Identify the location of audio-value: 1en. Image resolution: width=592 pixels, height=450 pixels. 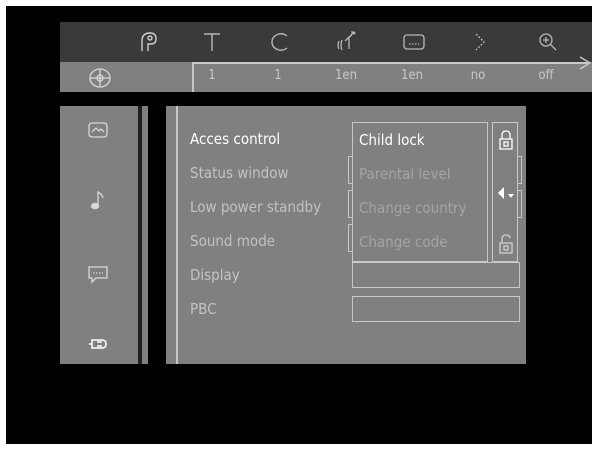
(346, 75).